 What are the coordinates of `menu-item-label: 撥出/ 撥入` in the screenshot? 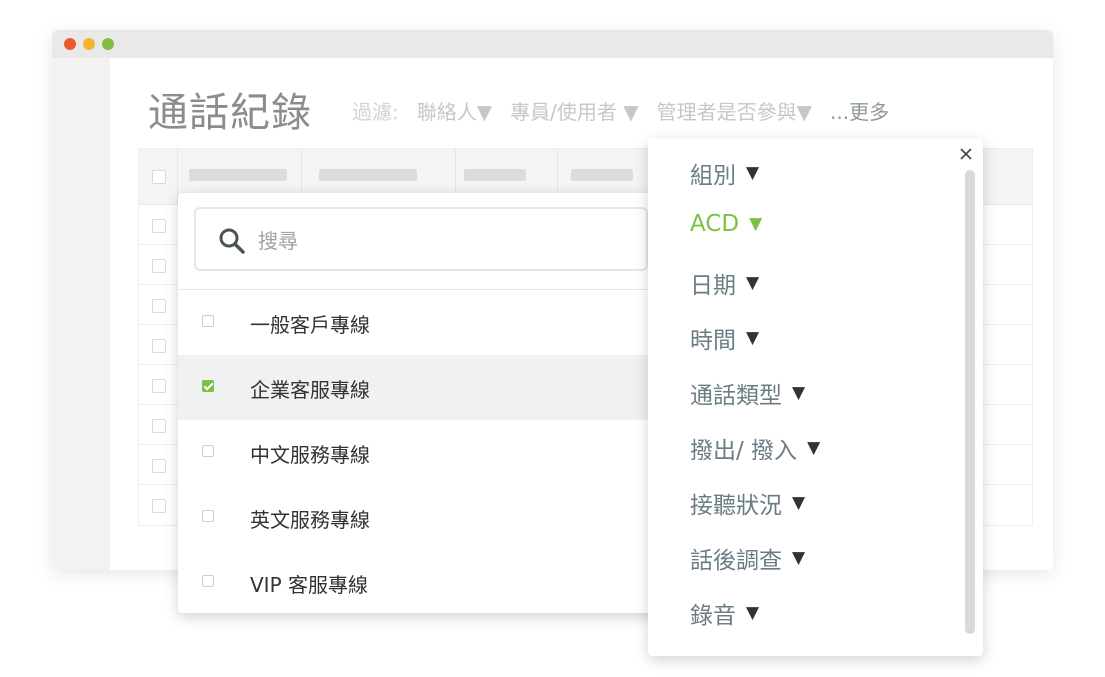 It's located at (744, 451).